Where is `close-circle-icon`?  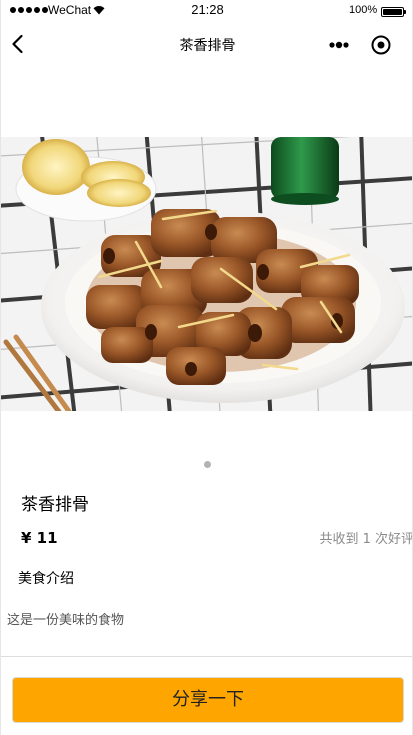 close-circle-icon is located at coordinates (381, 45).